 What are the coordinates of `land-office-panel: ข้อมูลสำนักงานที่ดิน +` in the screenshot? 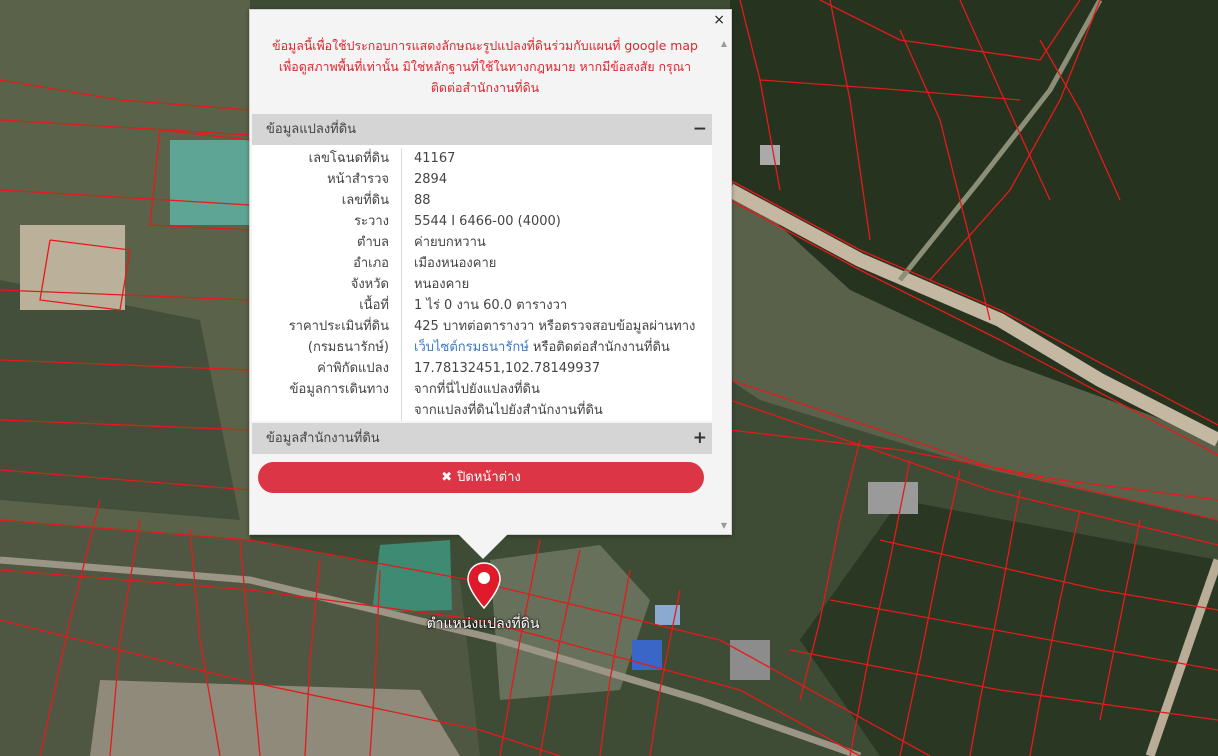 It's located at (482, 438).